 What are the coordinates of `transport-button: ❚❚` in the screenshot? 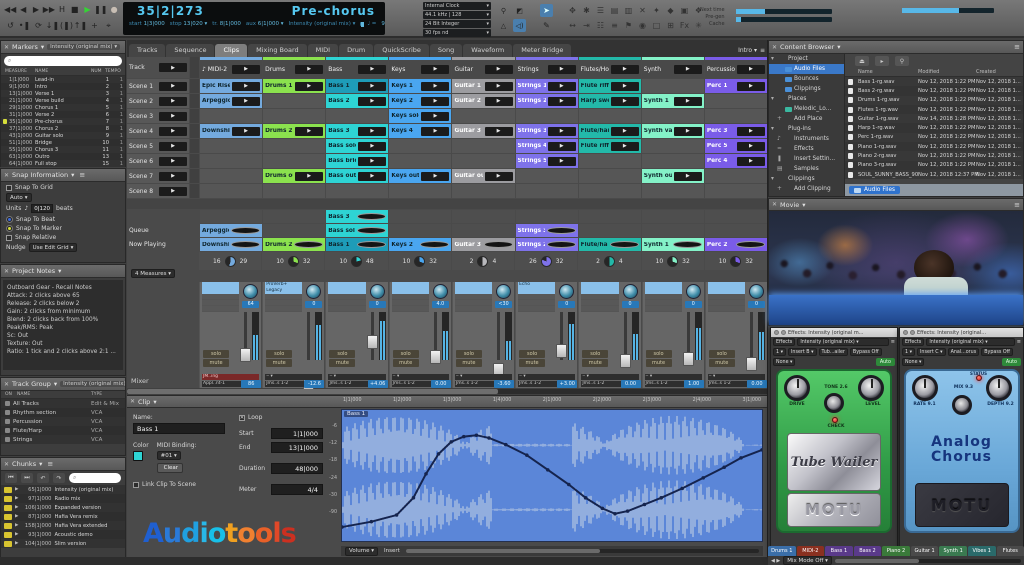 It's located at (100, 9).